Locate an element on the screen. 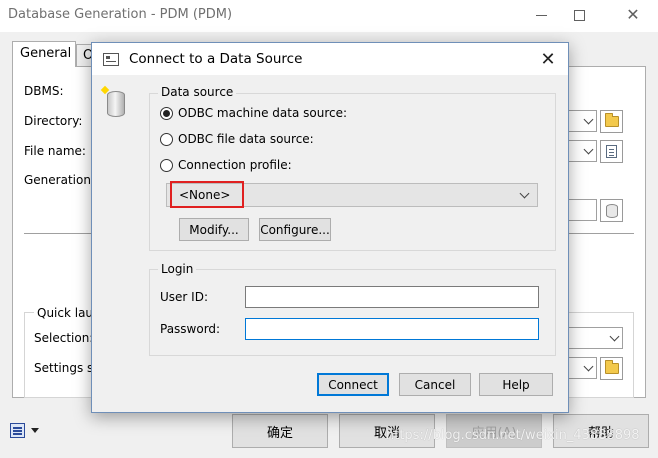  caret-down-icon is located at coordinates (35, 430).